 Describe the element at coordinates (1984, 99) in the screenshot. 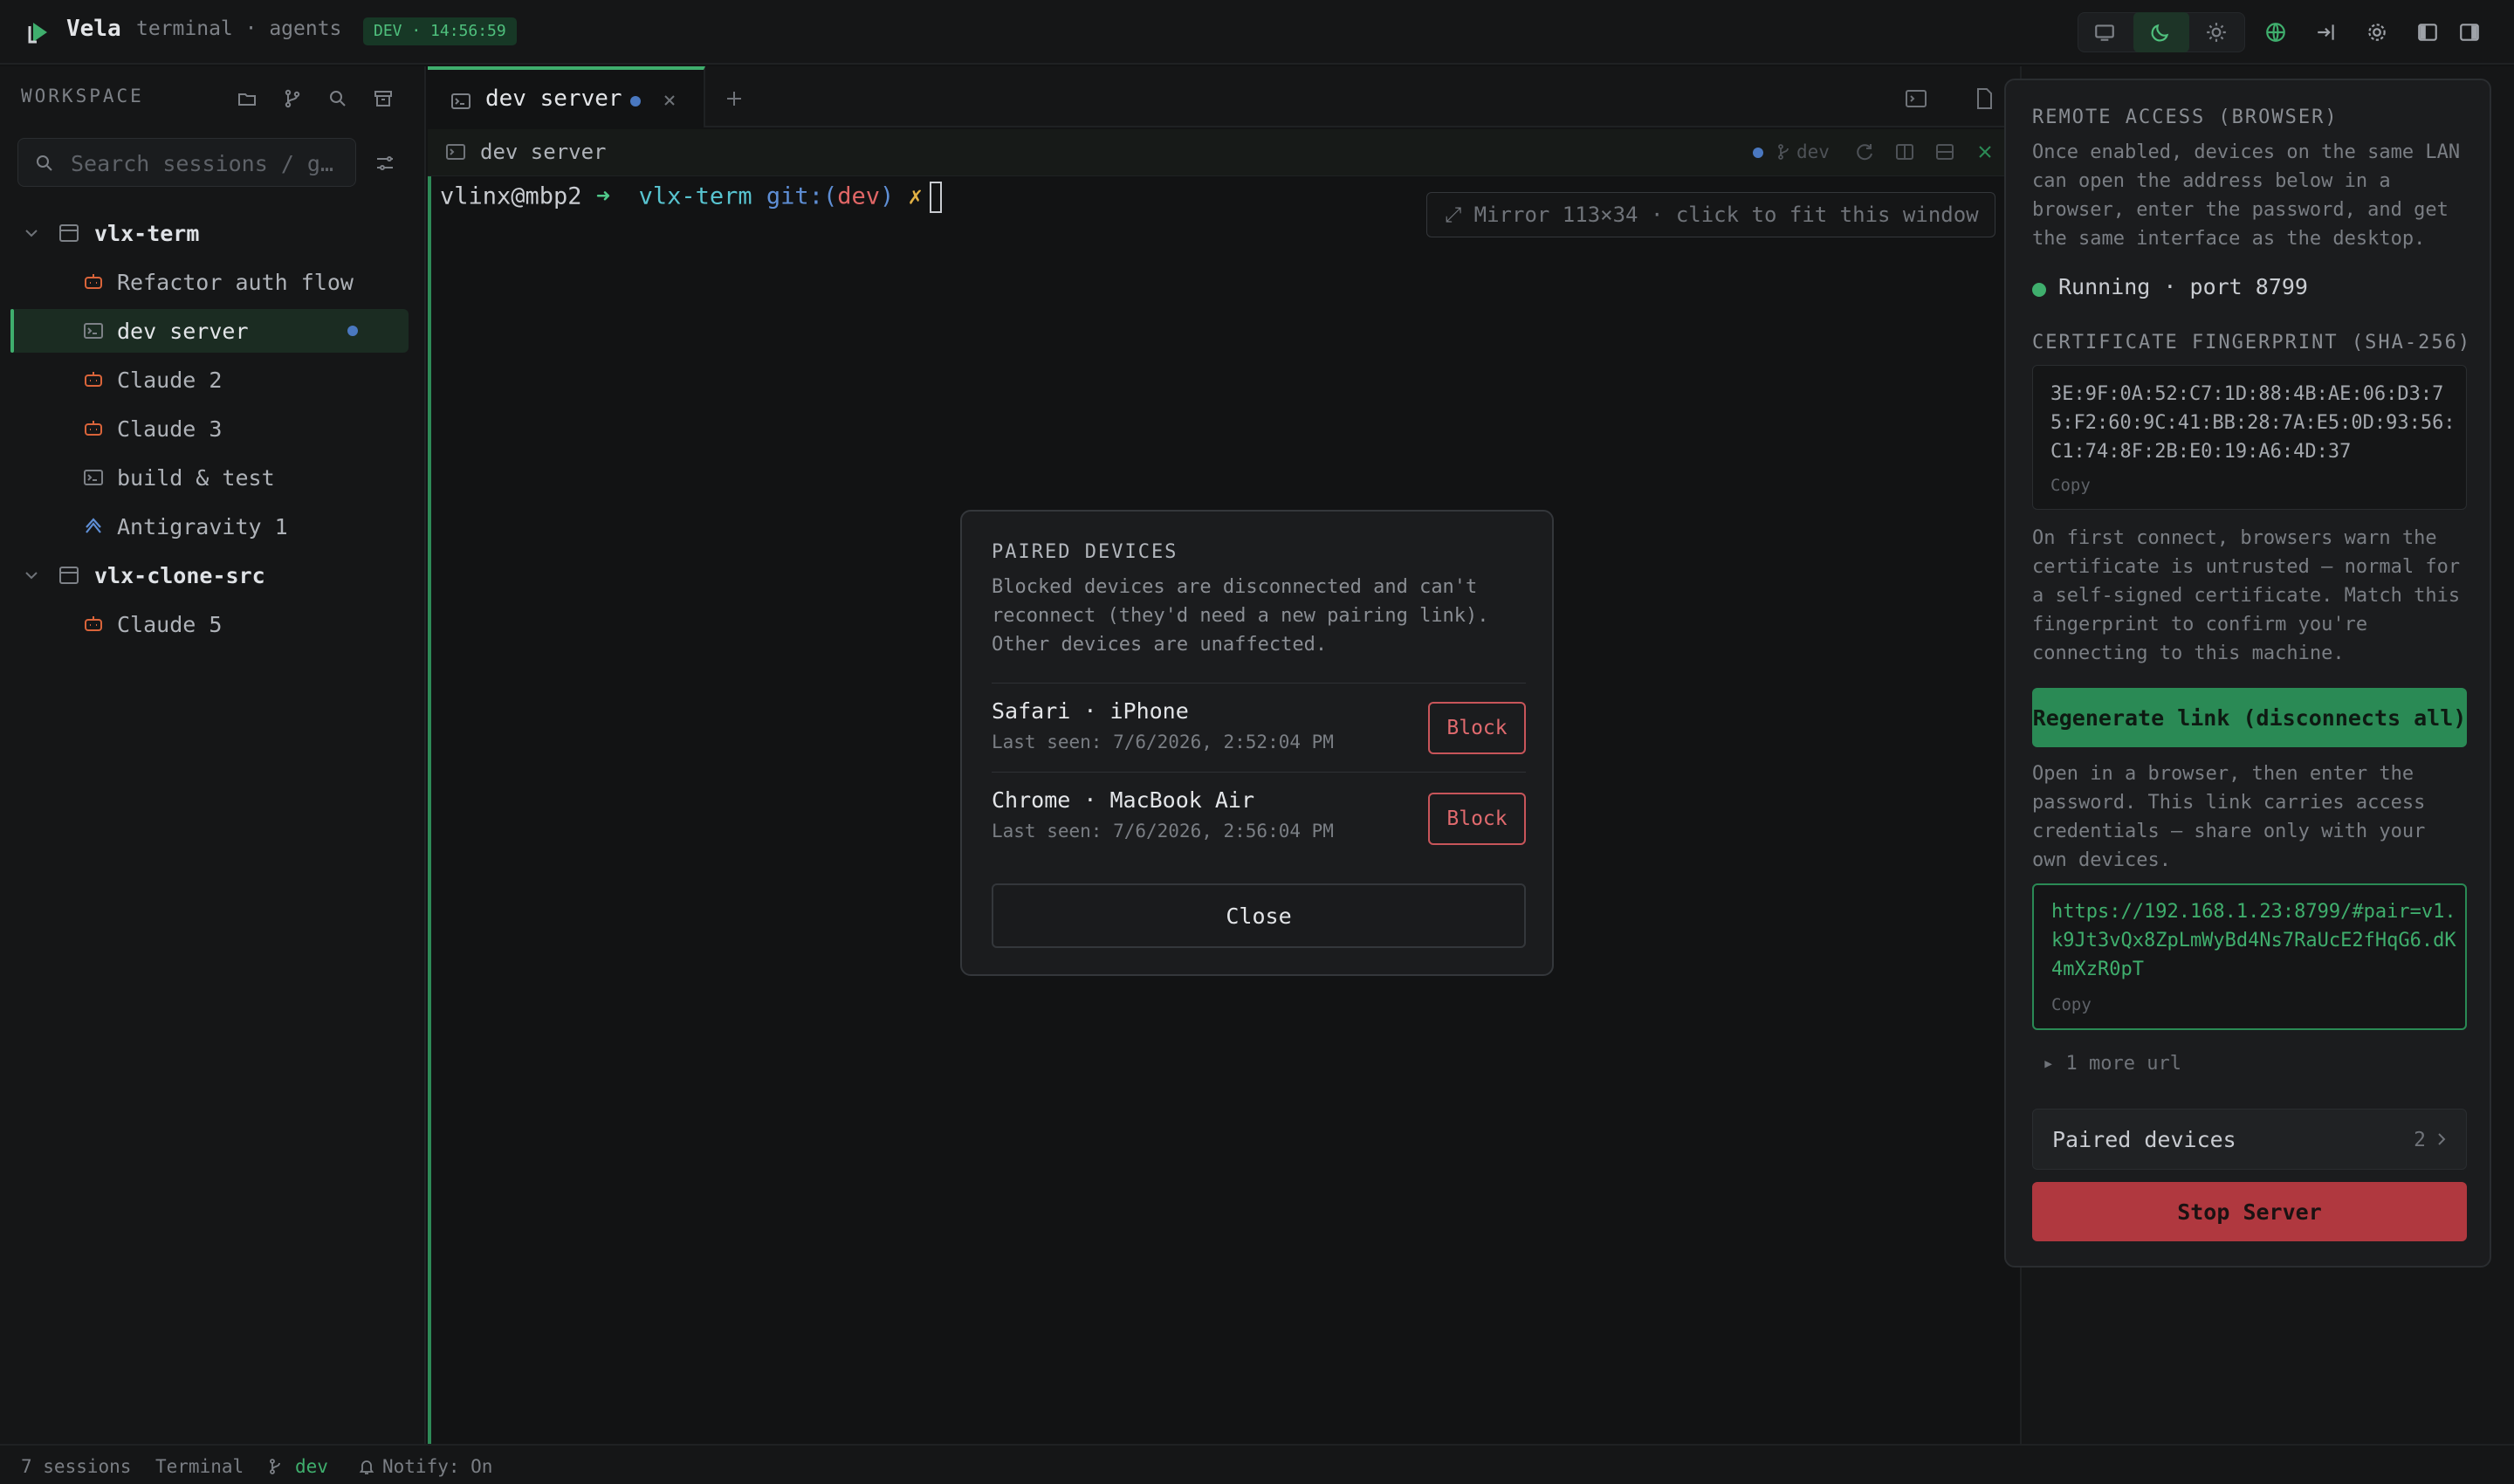

I see `file-icon` at that location.